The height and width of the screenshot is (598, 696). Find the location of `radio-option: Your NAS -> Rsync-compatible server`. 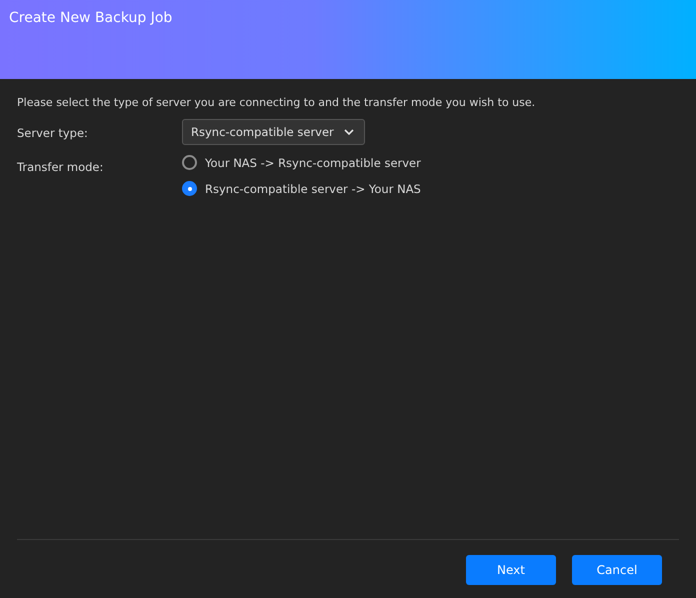

radio-option: Your NAS -> Rsync-compatible server is located at coordinates (430, 162).